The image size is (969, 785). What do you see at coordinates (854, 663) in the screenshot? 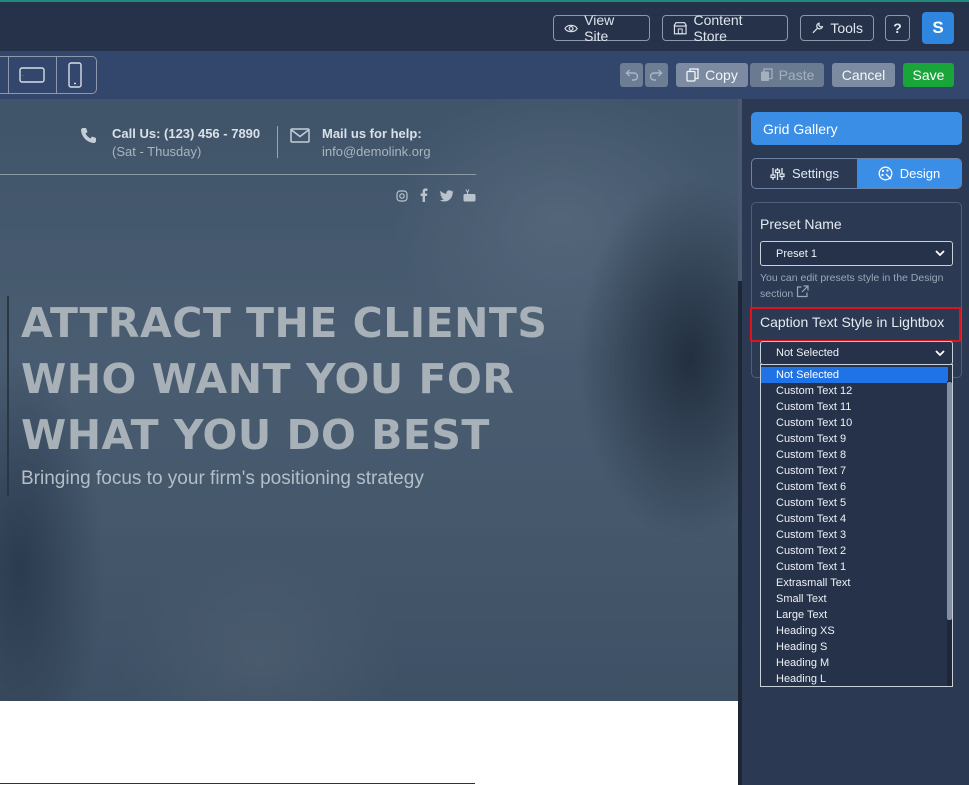
I see `dropdown-option: Heading M` at bounding box center [854, 663].